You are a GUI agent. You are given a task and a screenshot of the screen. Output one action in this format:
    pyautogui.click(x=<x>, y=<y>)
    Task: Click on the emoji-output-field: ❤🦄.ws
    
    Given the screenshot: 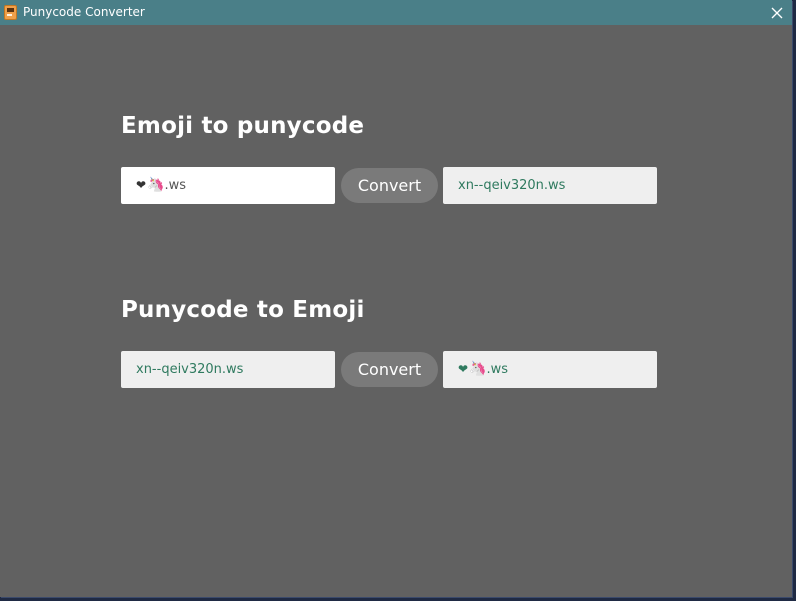 What is the action you would take?
    pyautogui.click(x=550, y=369)
    